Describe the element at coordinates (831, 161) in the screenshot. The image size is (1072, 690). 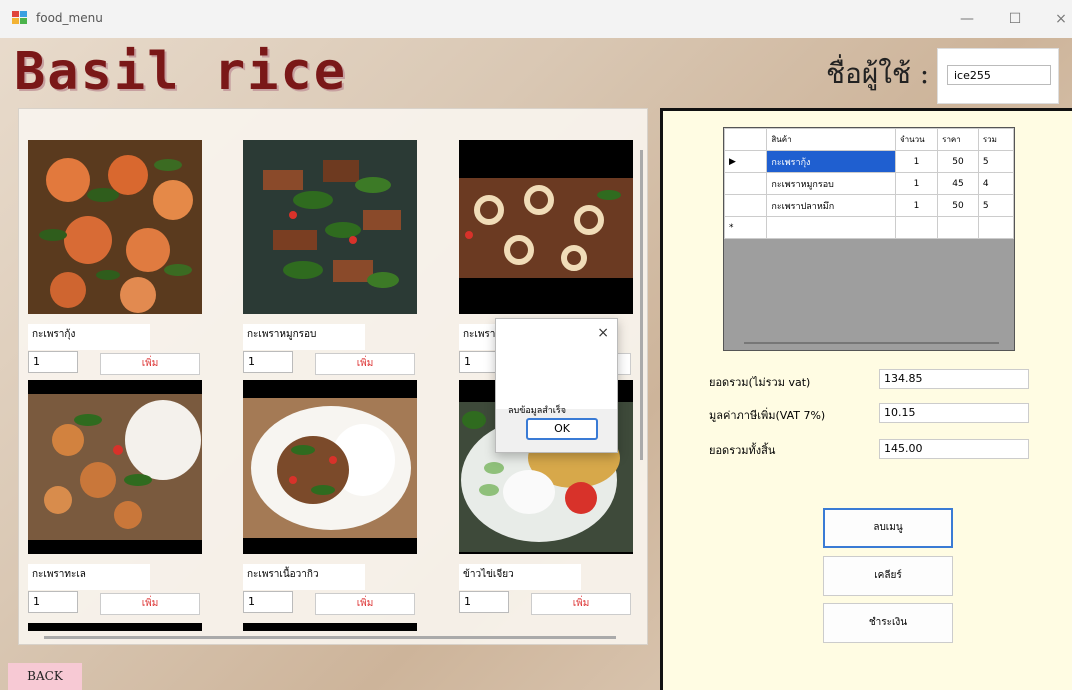
I see `product-cell: กะเพรากุ้ง` at that location.